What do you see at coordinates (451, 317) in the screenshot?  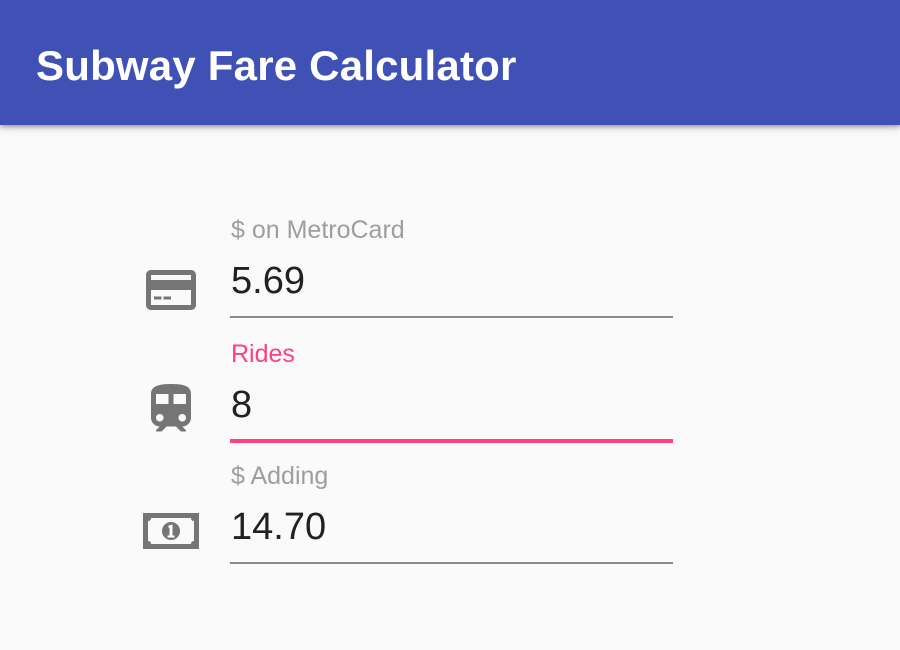 I see `metrocard-balance-underline` at bounding box center [451, 317].